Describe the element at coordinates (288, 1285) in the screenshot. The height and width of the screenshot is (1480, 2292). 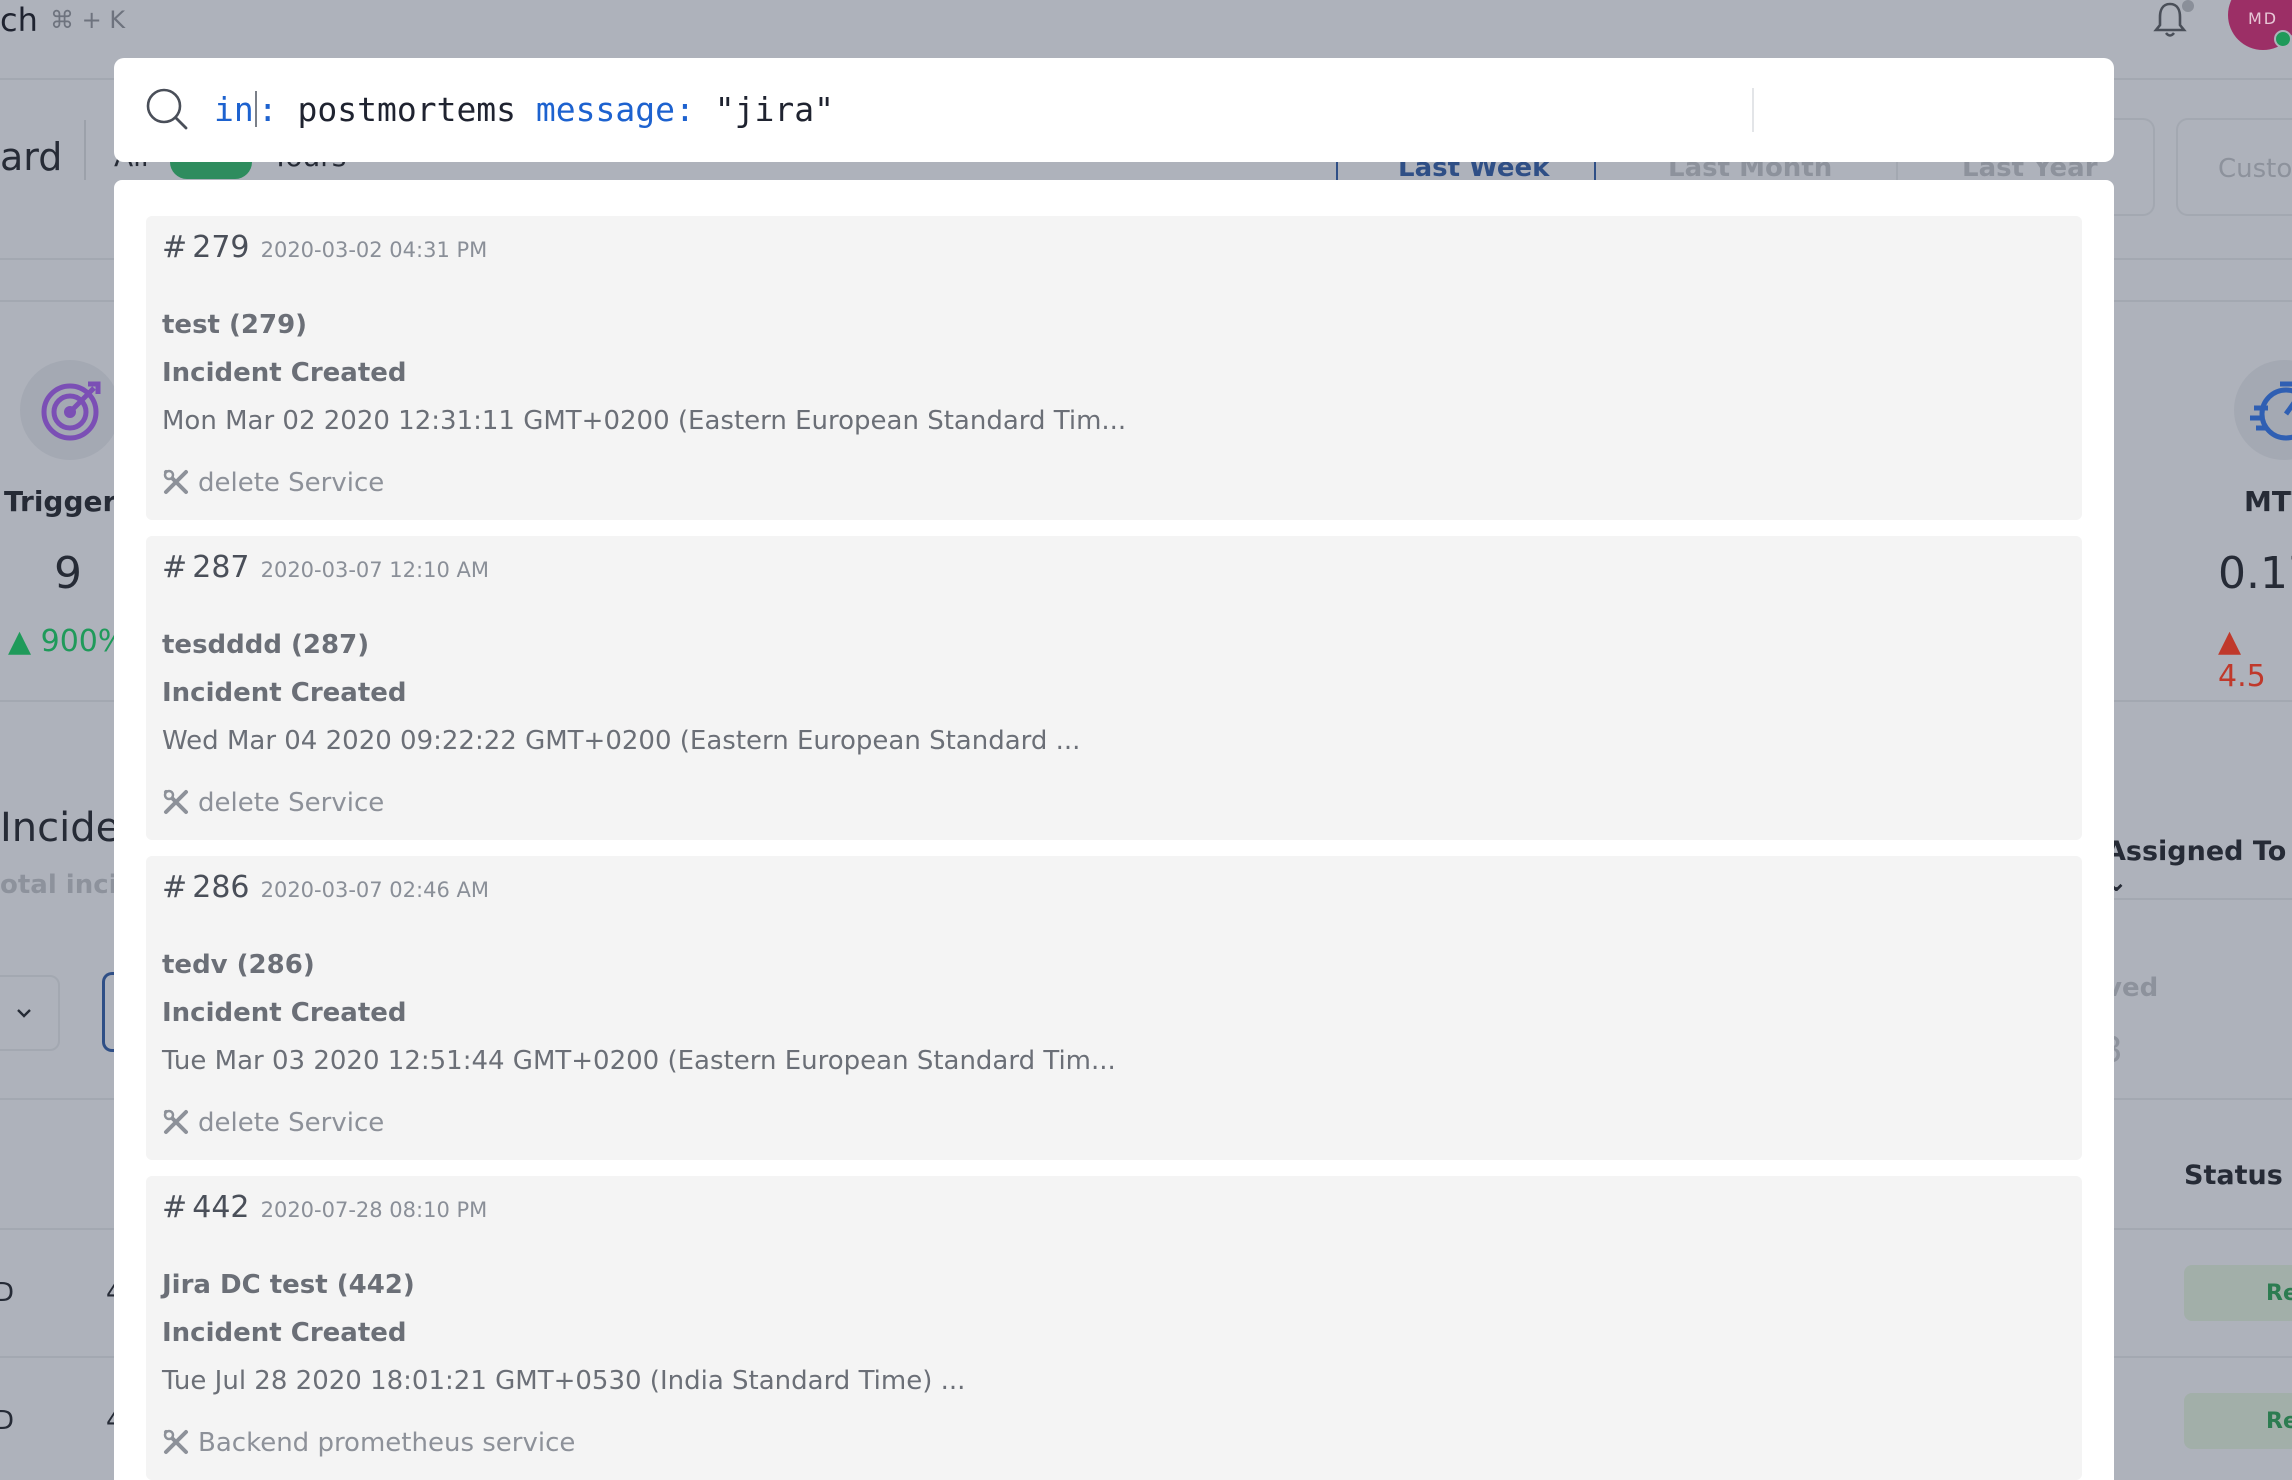
I see `result-title: Jira DC test (442)` at that location.